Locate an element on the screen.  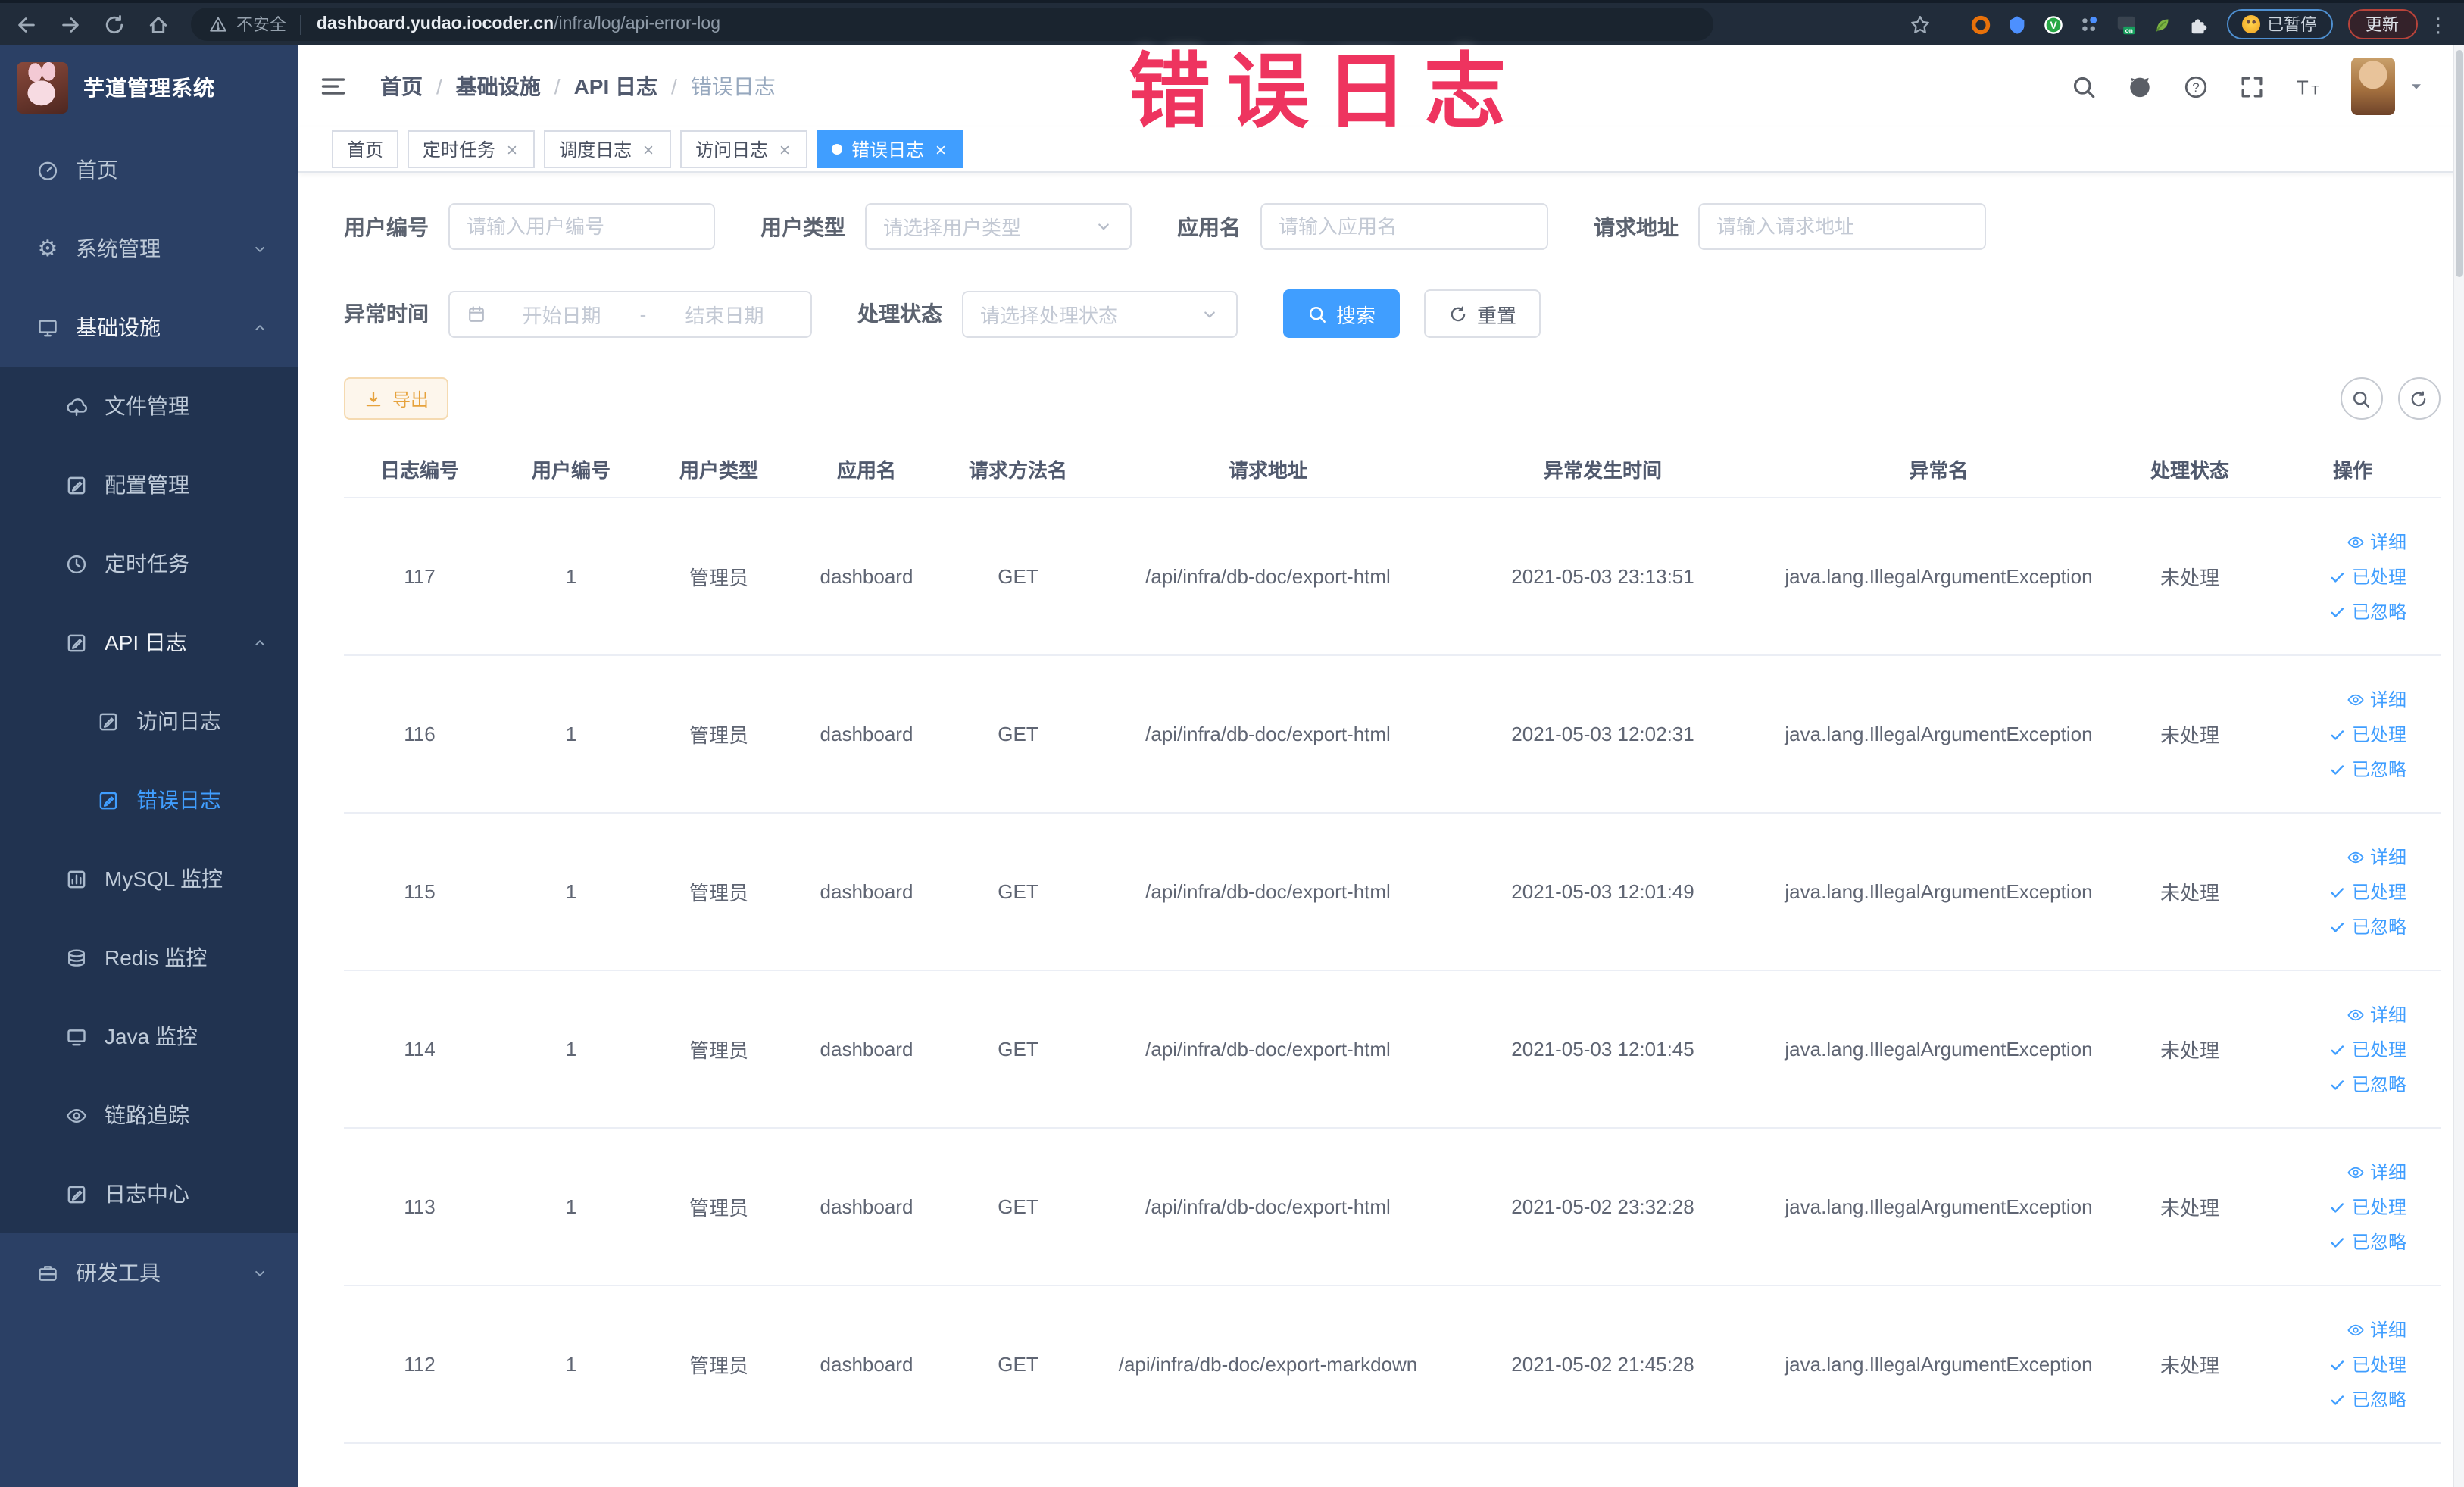
github-icon is located at coordinates (2139, 86).